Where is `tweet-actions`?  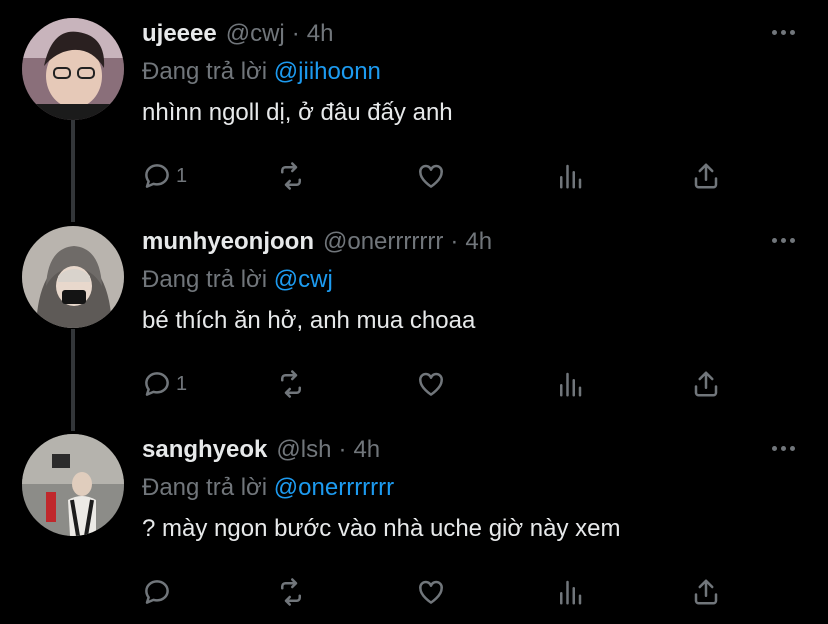 tweet-actions is located at coordinates (414, 592).